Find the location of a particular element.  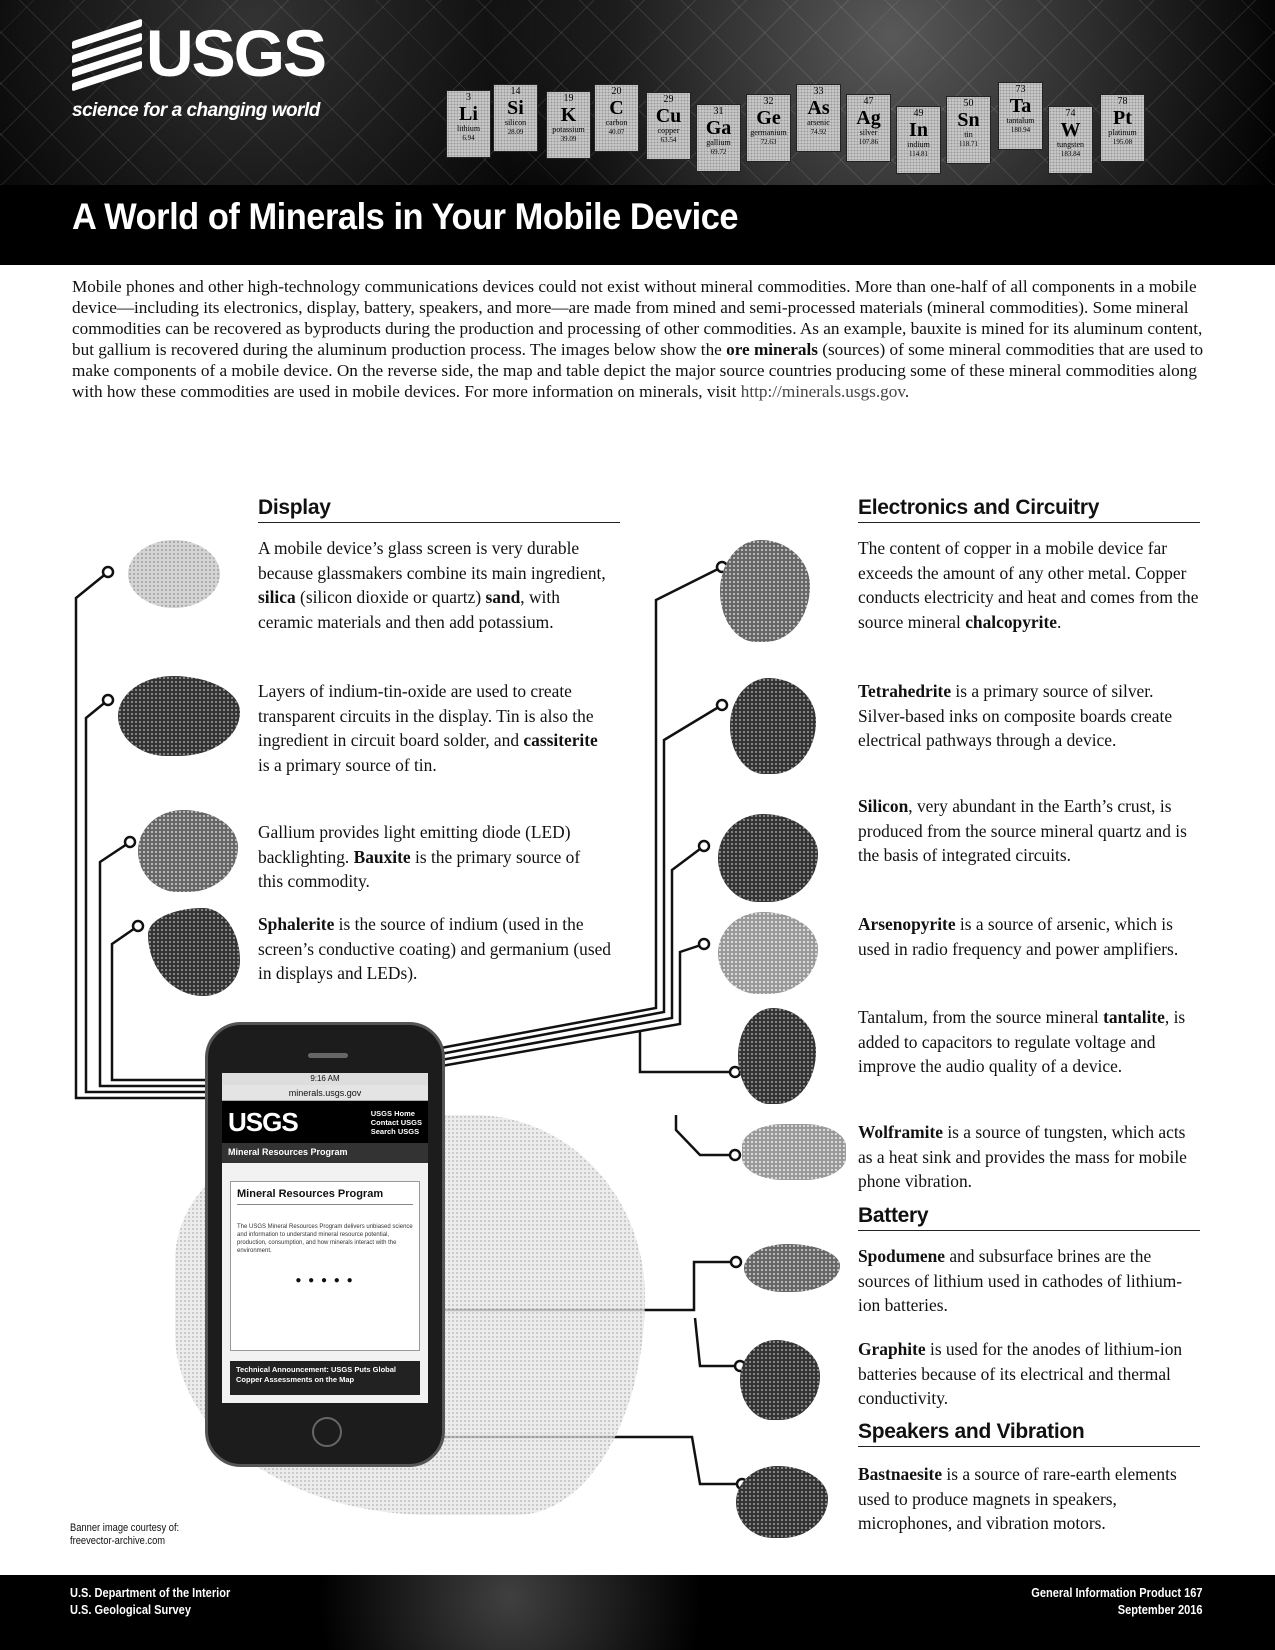

usgs-wordmark: USGS is located at coordinates (236, 53).